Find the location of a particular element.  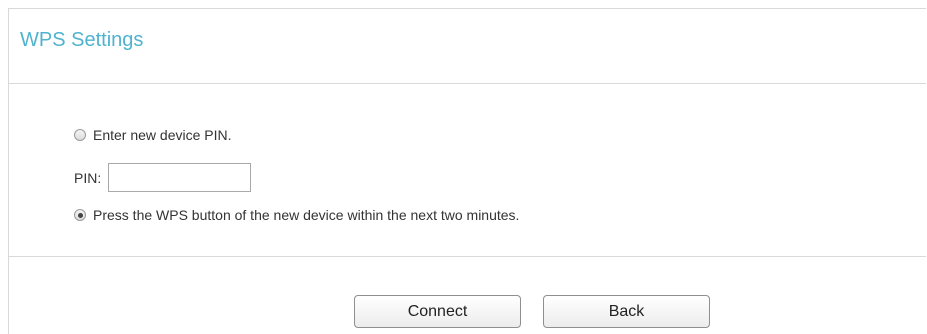

back-button: Back is located at coordinates (626, 311).